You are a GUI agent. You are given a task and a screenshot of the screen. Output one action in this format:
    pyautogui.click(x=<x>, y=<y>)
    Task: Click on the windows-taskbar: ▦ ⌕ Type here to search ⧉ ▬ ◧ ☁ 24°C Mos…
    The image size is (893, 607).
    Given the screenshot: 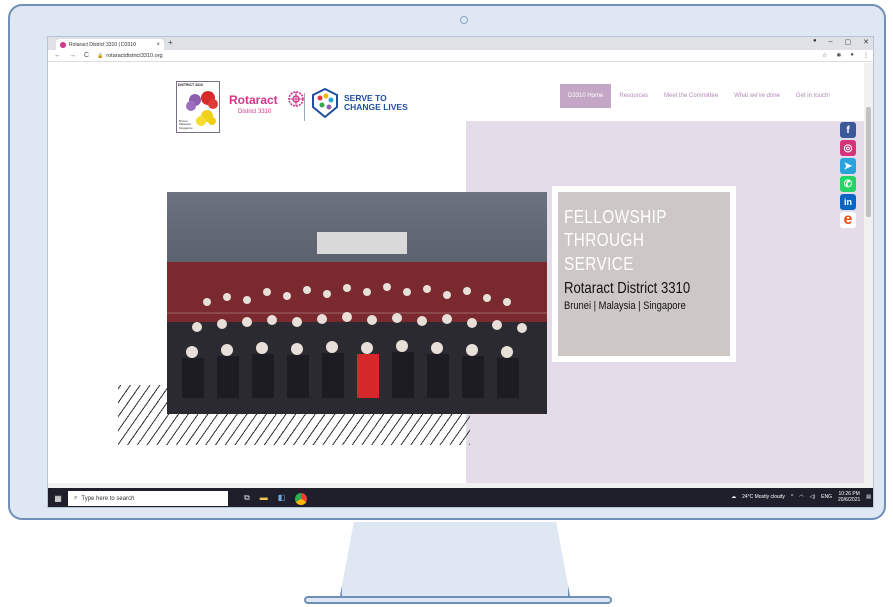 What is the action you would take?
    pyautogui.click(x=460, y=497)
    